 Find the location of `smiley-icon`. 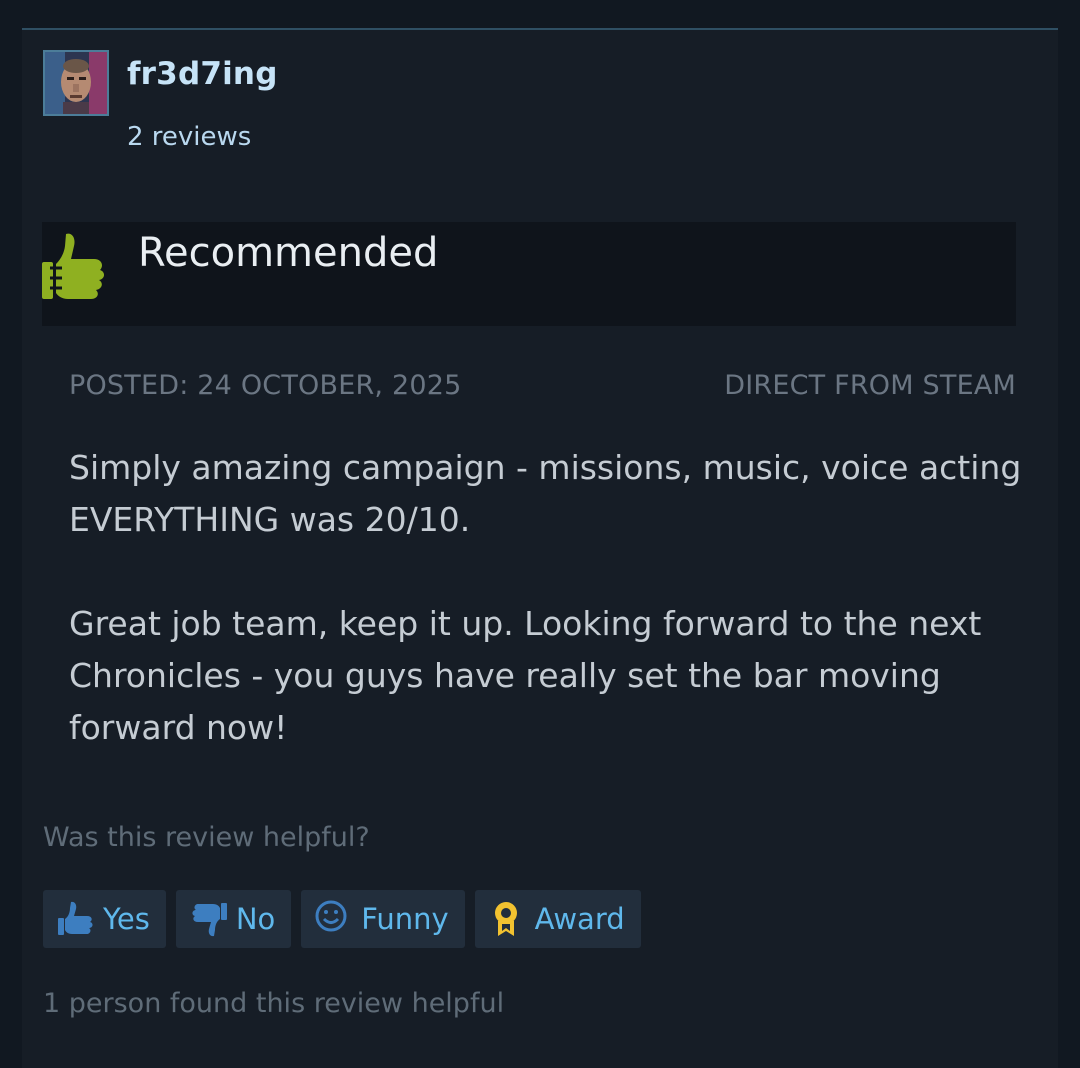

smiley-icon is located at coordinates (331, 916).